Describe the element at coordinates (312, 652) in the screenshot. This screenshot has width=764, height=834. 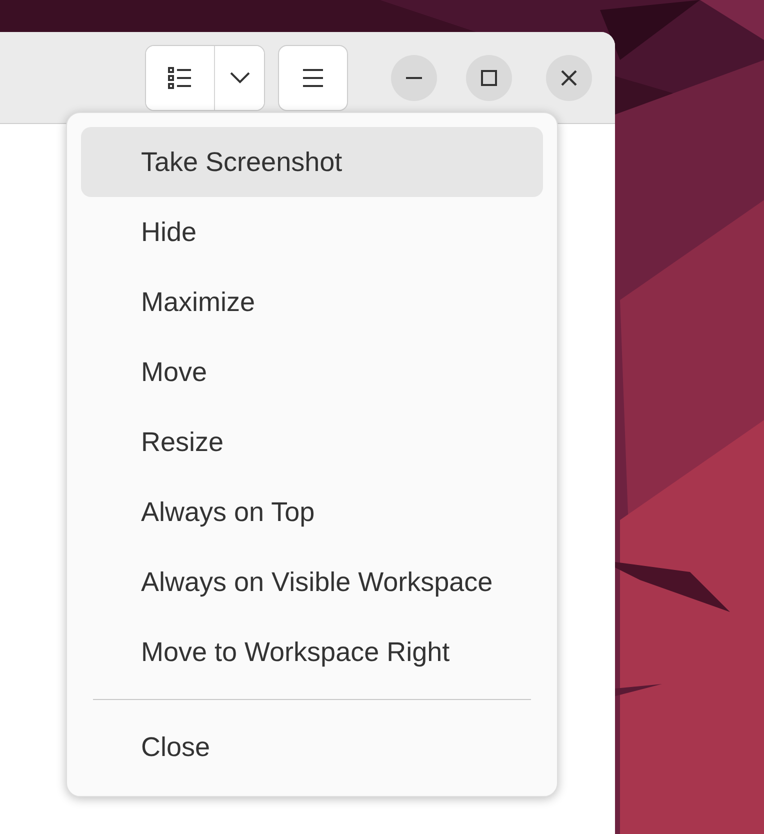
I see `menu-item: Move to Workspace Right` at that location.